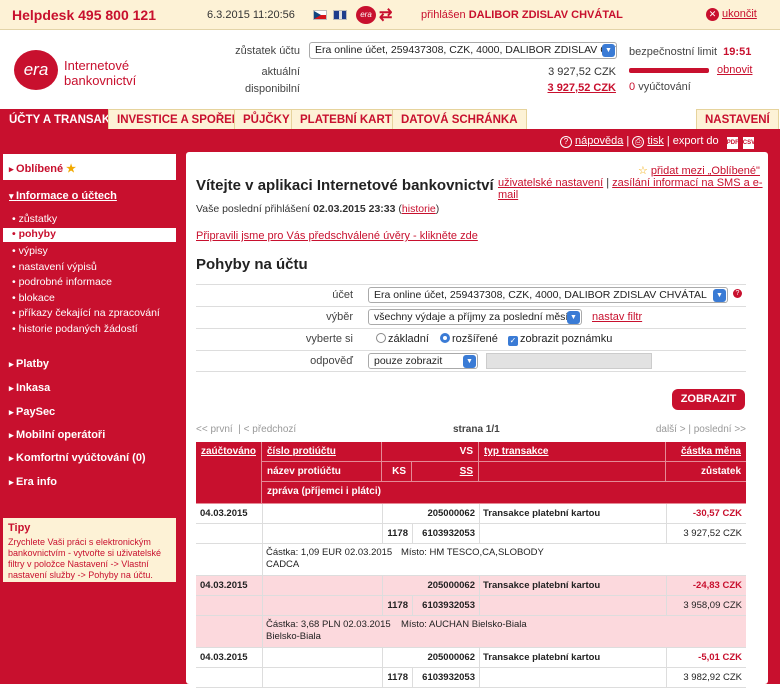 This screenshot has height=688, width=780. I want to click on sidebar-sub-history: historie podaných žádostí, so click(75, 329).